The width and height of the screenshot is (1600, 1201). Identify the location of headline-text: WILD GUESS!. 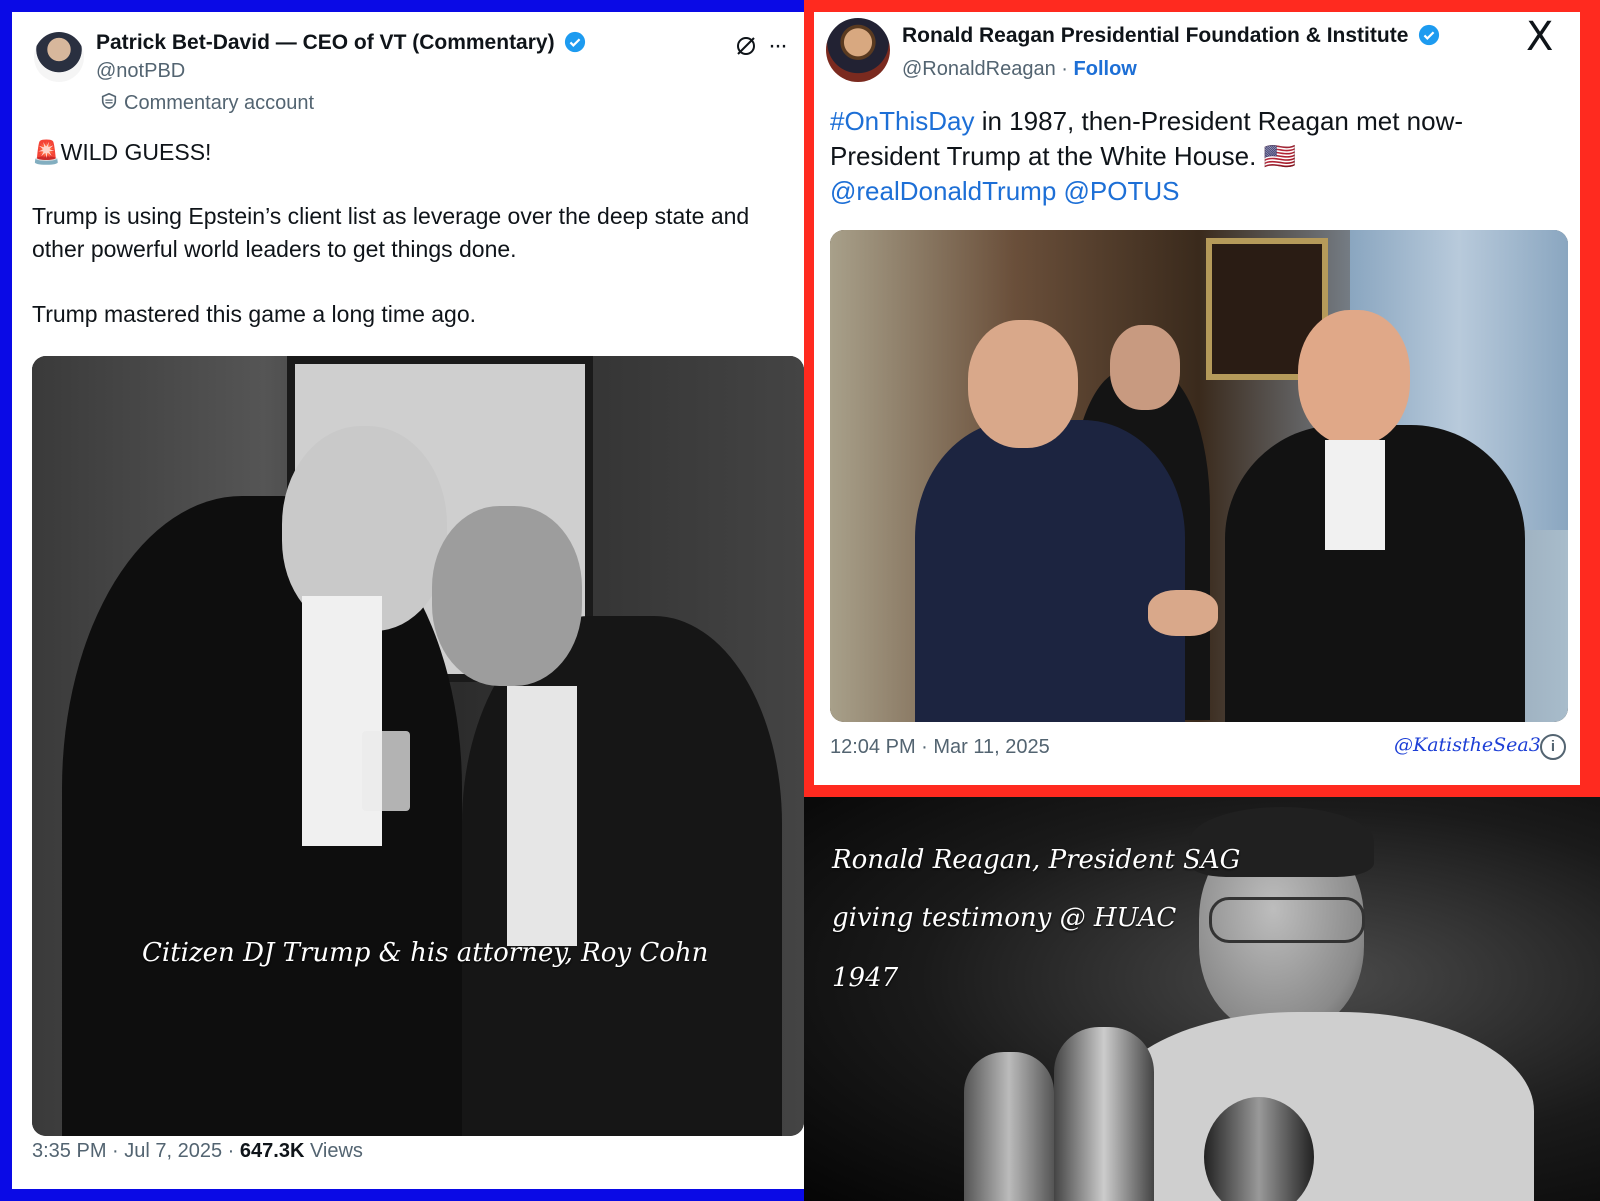
(136, 152).